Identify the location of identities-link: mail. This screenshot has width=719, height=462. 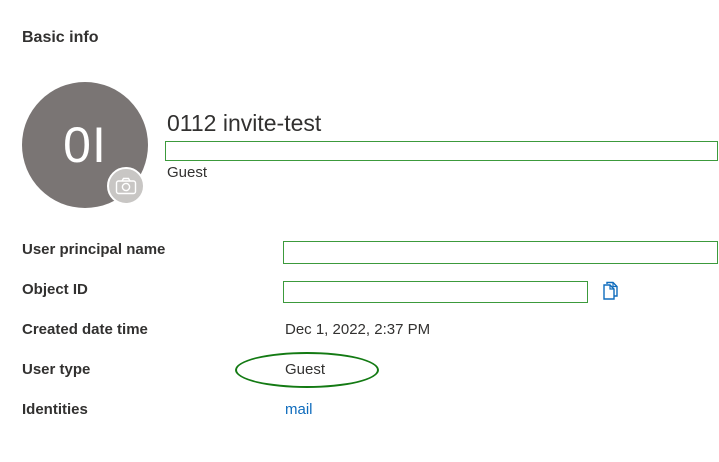
(299, 409).